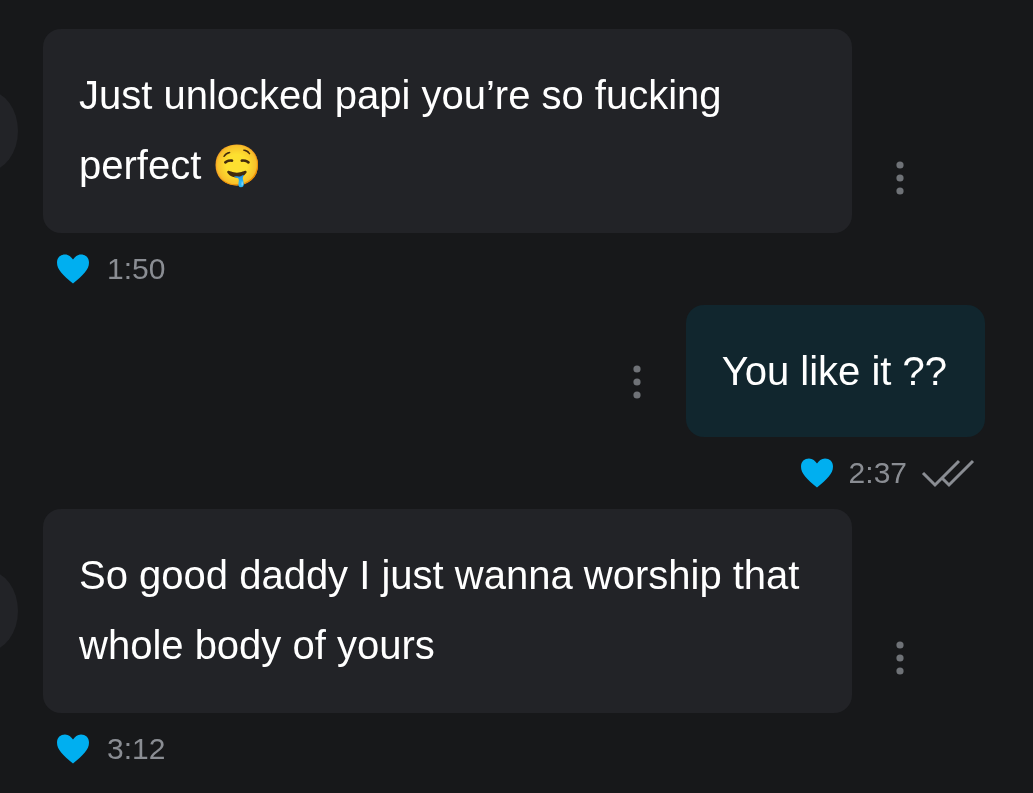 This screenshot has width=1033, height=793. What do you see at coordinates (877, 473) in the screenshot?
I see `message-time: 2:37` at bounding box center [877, 473].